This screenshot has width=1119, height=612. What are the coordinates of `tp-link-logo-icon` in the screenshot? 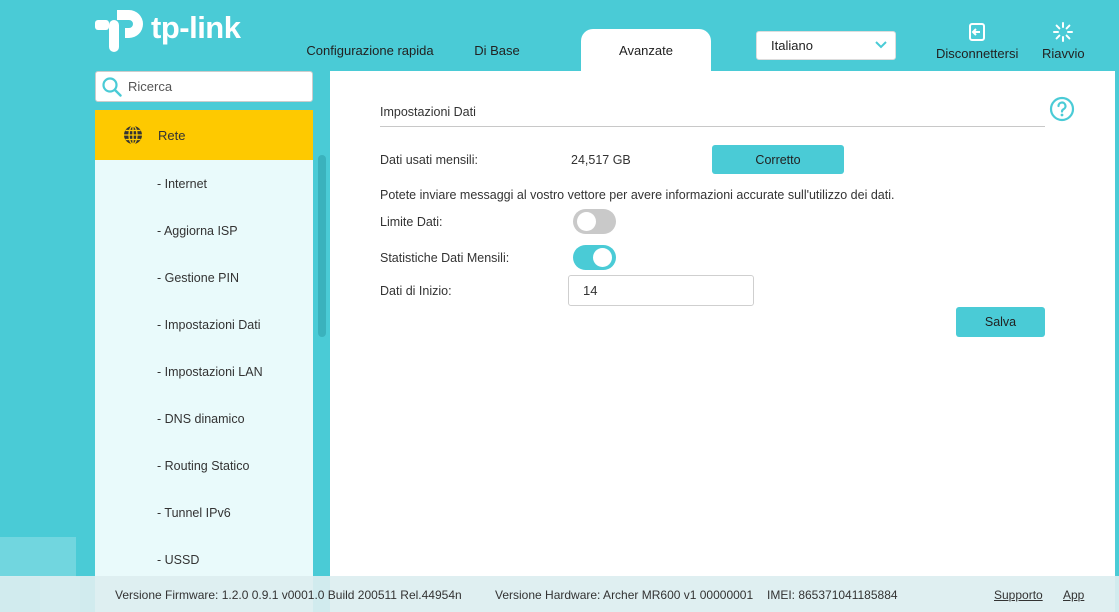 It's located at (119, 31).